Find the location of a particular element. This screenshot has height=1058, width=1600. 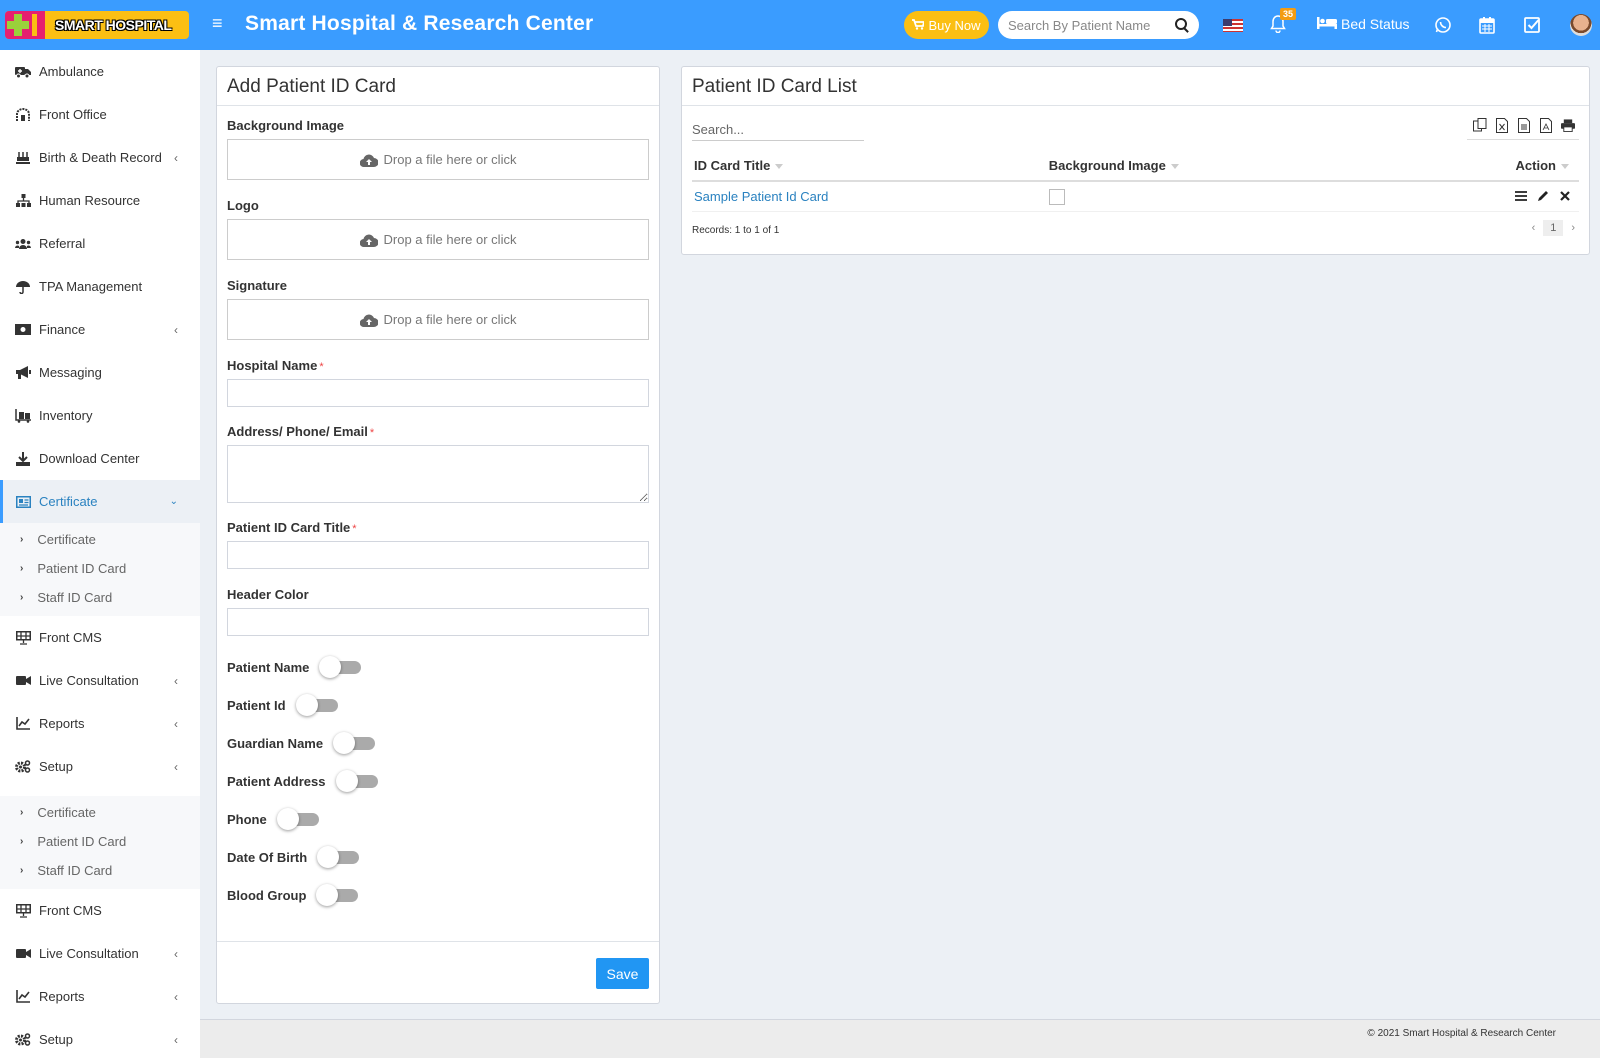

view-list-icon is located at coordinates (1521, 196).